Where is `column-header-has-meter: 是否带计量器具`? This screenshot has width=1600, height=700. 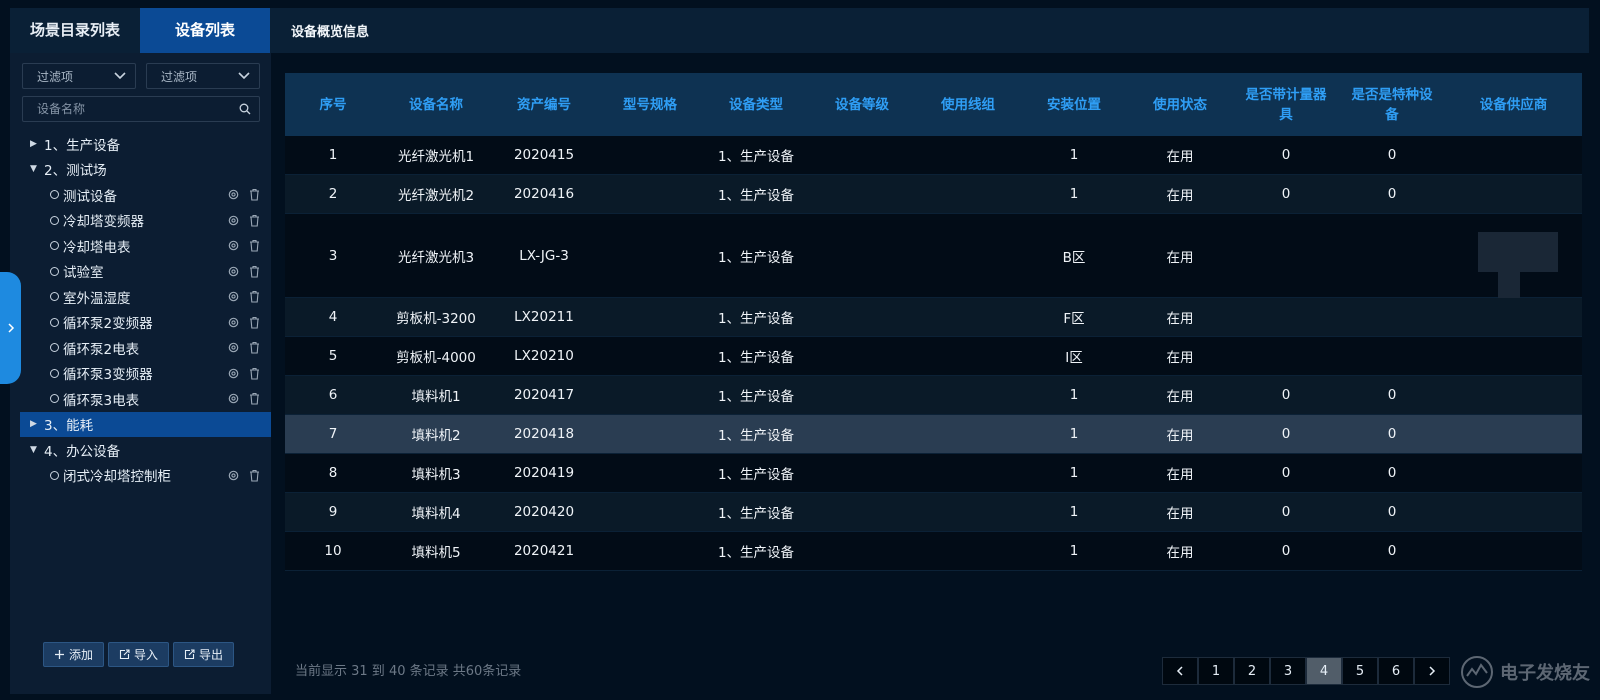
column-header-has-meter: 是否带计量器具 is located at coordinates (1286, 104).